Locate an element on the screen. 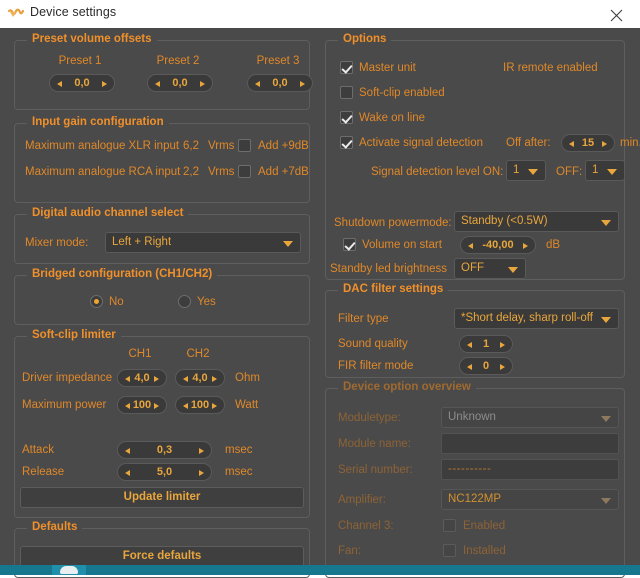 Image resolution: width=640 pixels, height=578 pixels. serial-number-field: ---------- is located at coordinates (530, 469).